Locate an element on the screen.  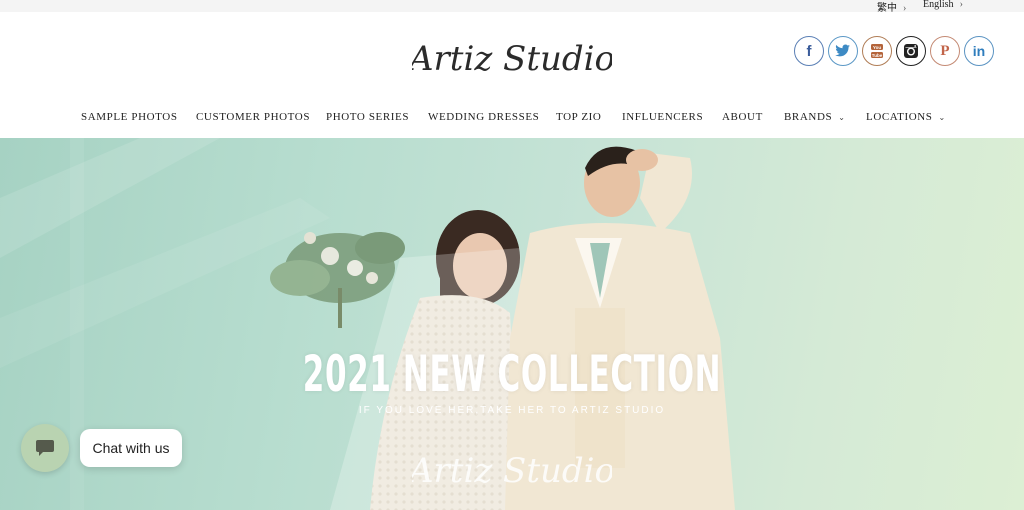
svg-text: You is located at coordinates (877, 47).